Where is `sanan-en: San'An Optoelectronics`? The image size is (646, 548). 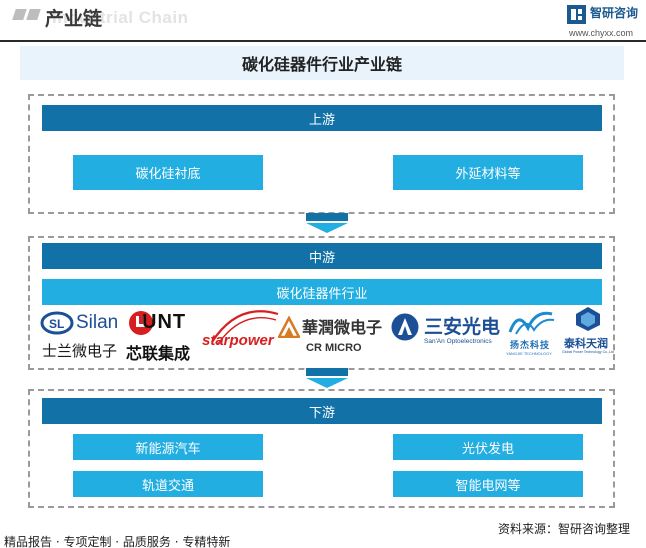
sanan-en: San'An Optoelectronics is located at coordinates (458, 341).